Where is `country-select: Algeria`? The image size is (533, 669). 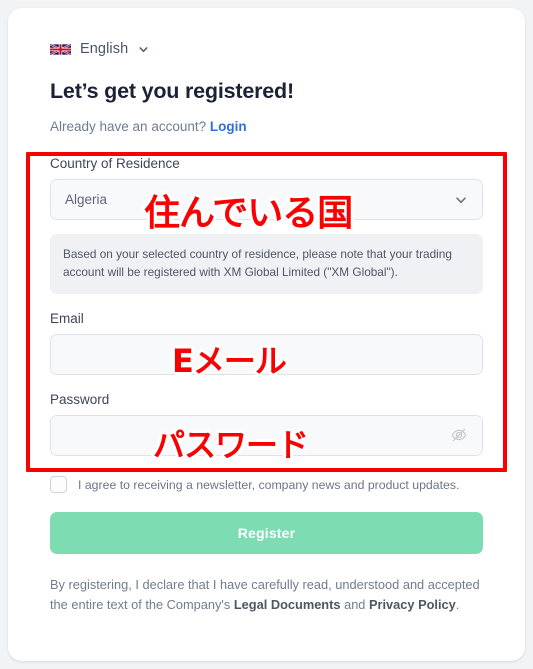
country-select: Algeria is located at coordinates (266, 199).